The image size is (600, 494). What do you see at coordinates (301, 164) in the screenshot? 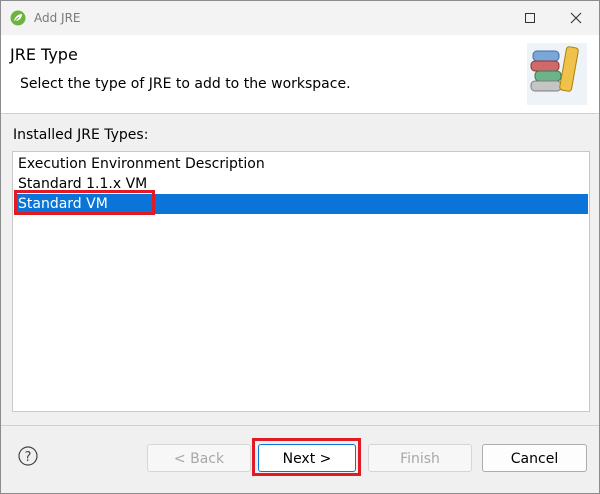
I see `list-item-execution-environment: Execution Environment Description` at bounding box center [301, 164].